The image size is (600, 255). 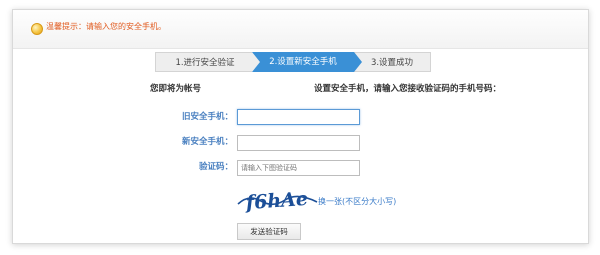 I want to click on new-phone-label: 新安全手机：, so click(x=207, y=142).